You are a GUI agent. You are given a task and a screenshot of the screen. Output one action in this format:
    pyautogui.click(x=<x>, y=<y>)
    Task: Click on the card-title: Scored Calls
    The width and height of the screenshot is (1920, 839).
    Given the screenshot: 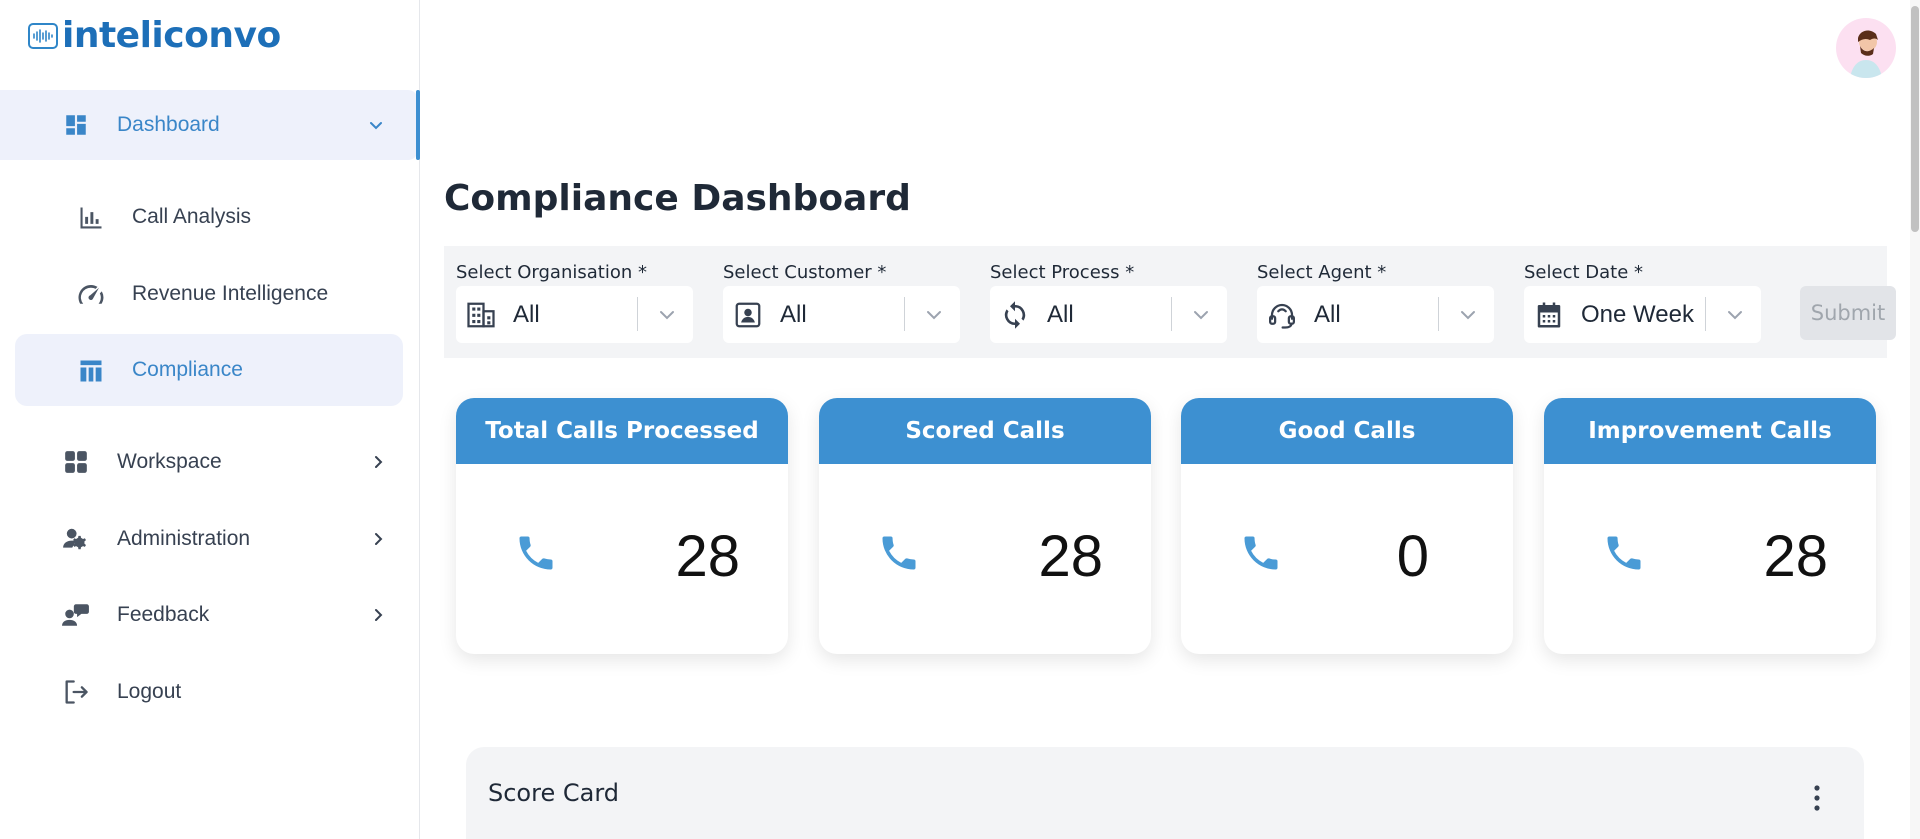 What is the action you would take?
    pyautogui.click(x=985, y=431)
    